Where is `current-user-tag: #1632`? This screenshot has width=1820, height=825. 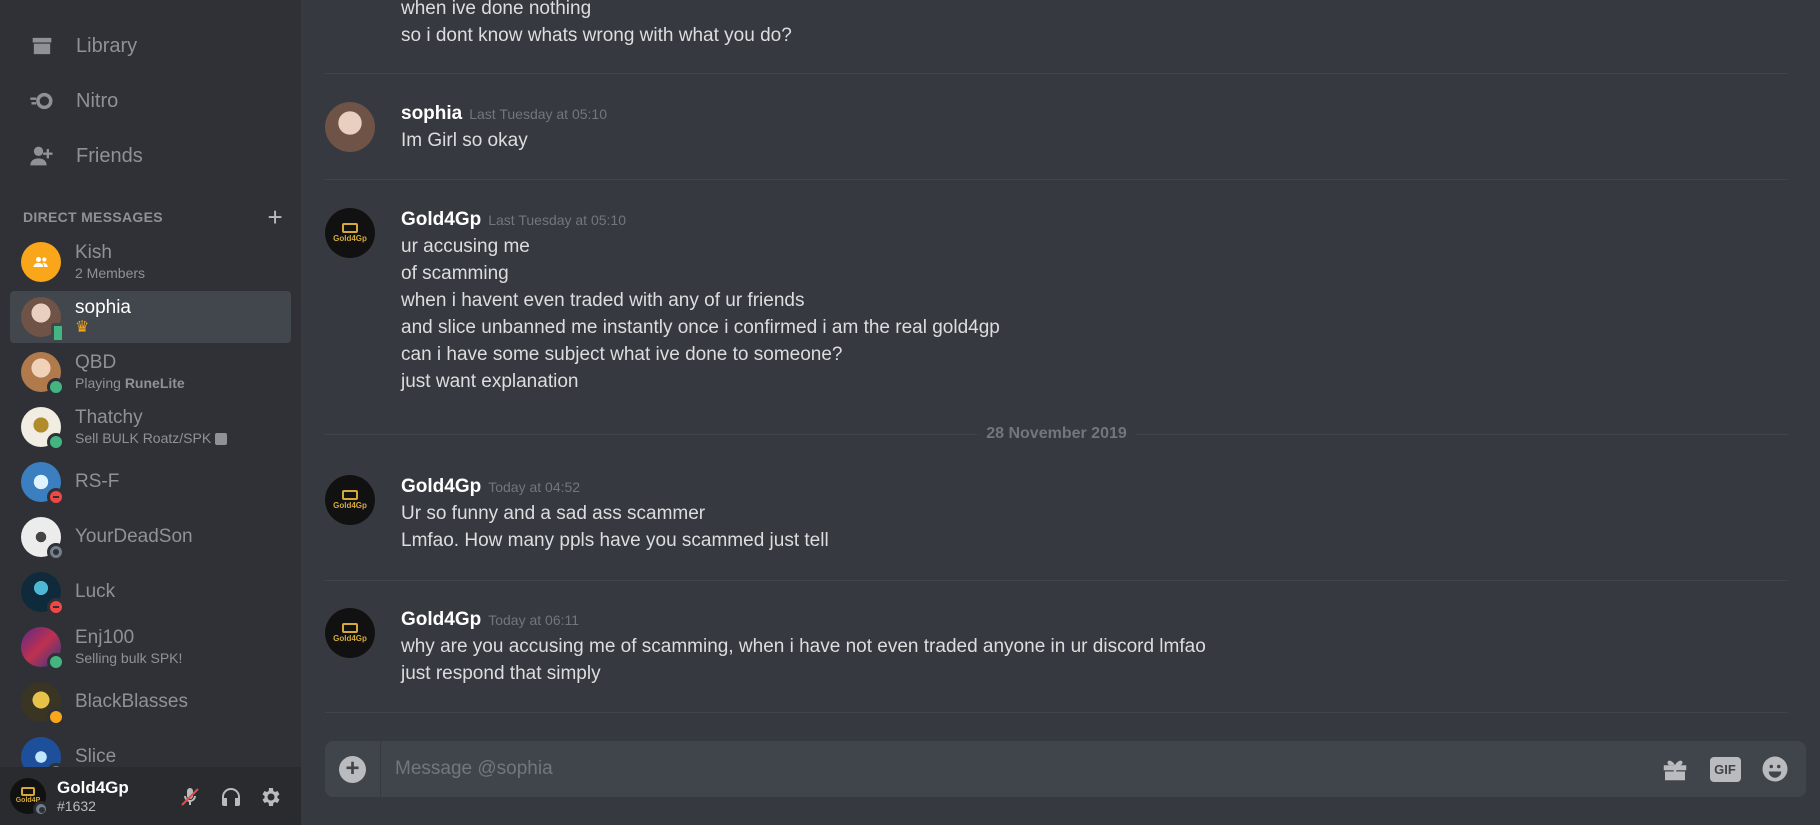 current-user-tag: #1632 is located at coordinates (76, 806).